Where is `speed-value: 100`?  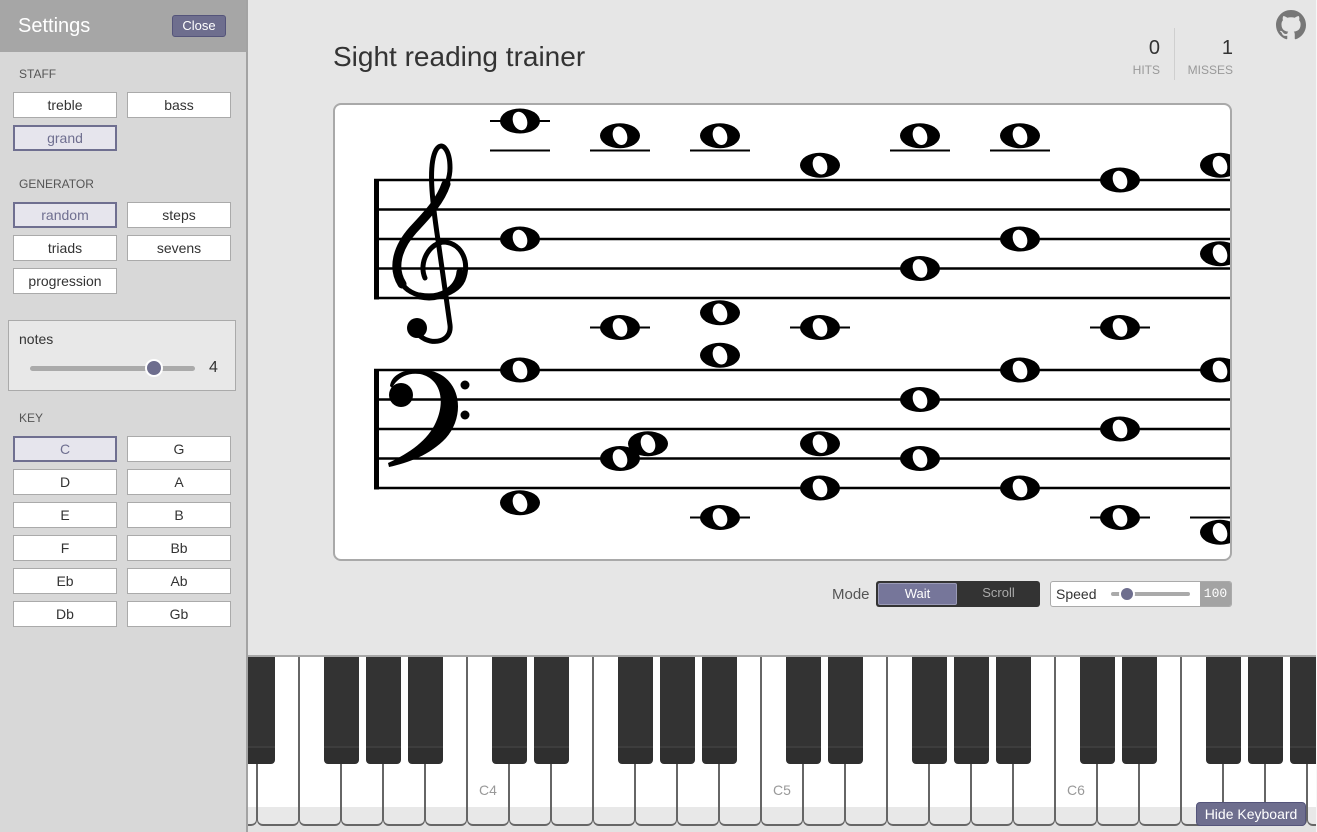 speed-value: 100 is located at coordinates (1215, 594).